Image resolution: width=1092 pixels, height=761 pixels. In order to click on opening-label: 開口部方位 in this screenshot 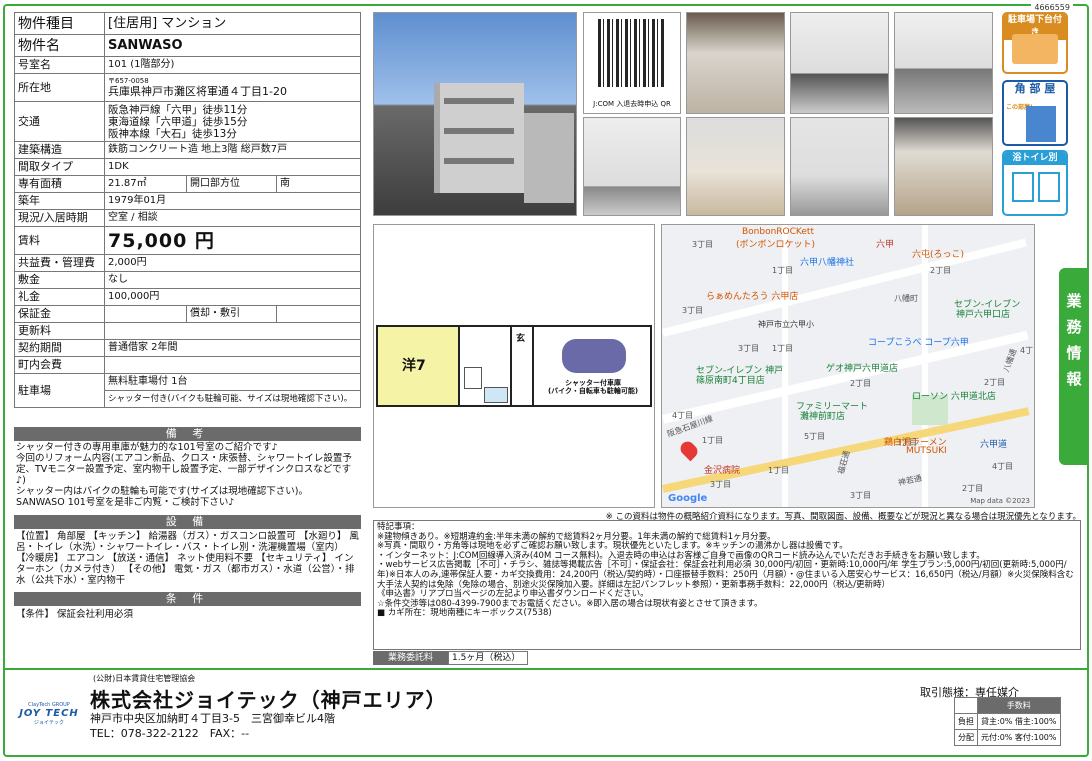, I will do `click(231, 184)`.